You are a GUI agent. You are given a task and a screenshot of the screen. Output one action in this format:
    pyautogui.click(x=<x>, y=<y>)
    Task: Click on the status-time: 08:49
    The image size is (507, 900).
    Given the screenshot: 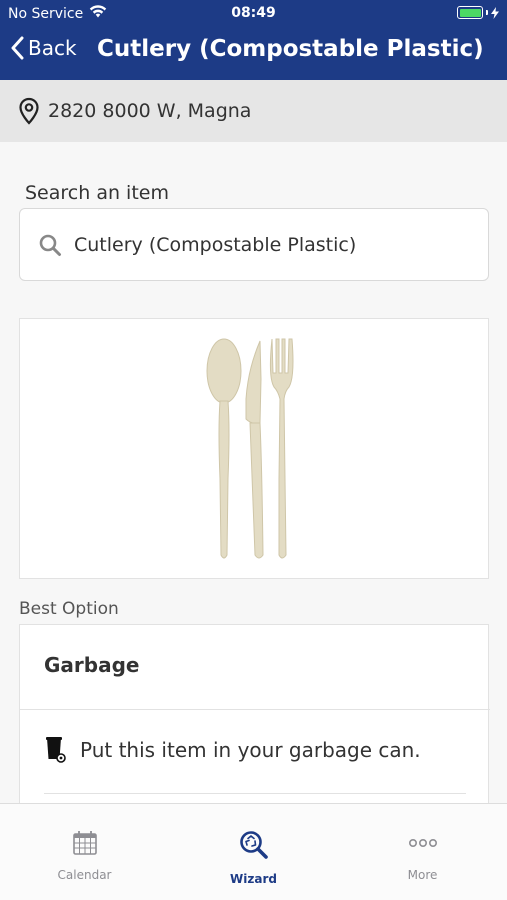 What is the action you would take?
    pyautogui.click(x=253, y=13)
    